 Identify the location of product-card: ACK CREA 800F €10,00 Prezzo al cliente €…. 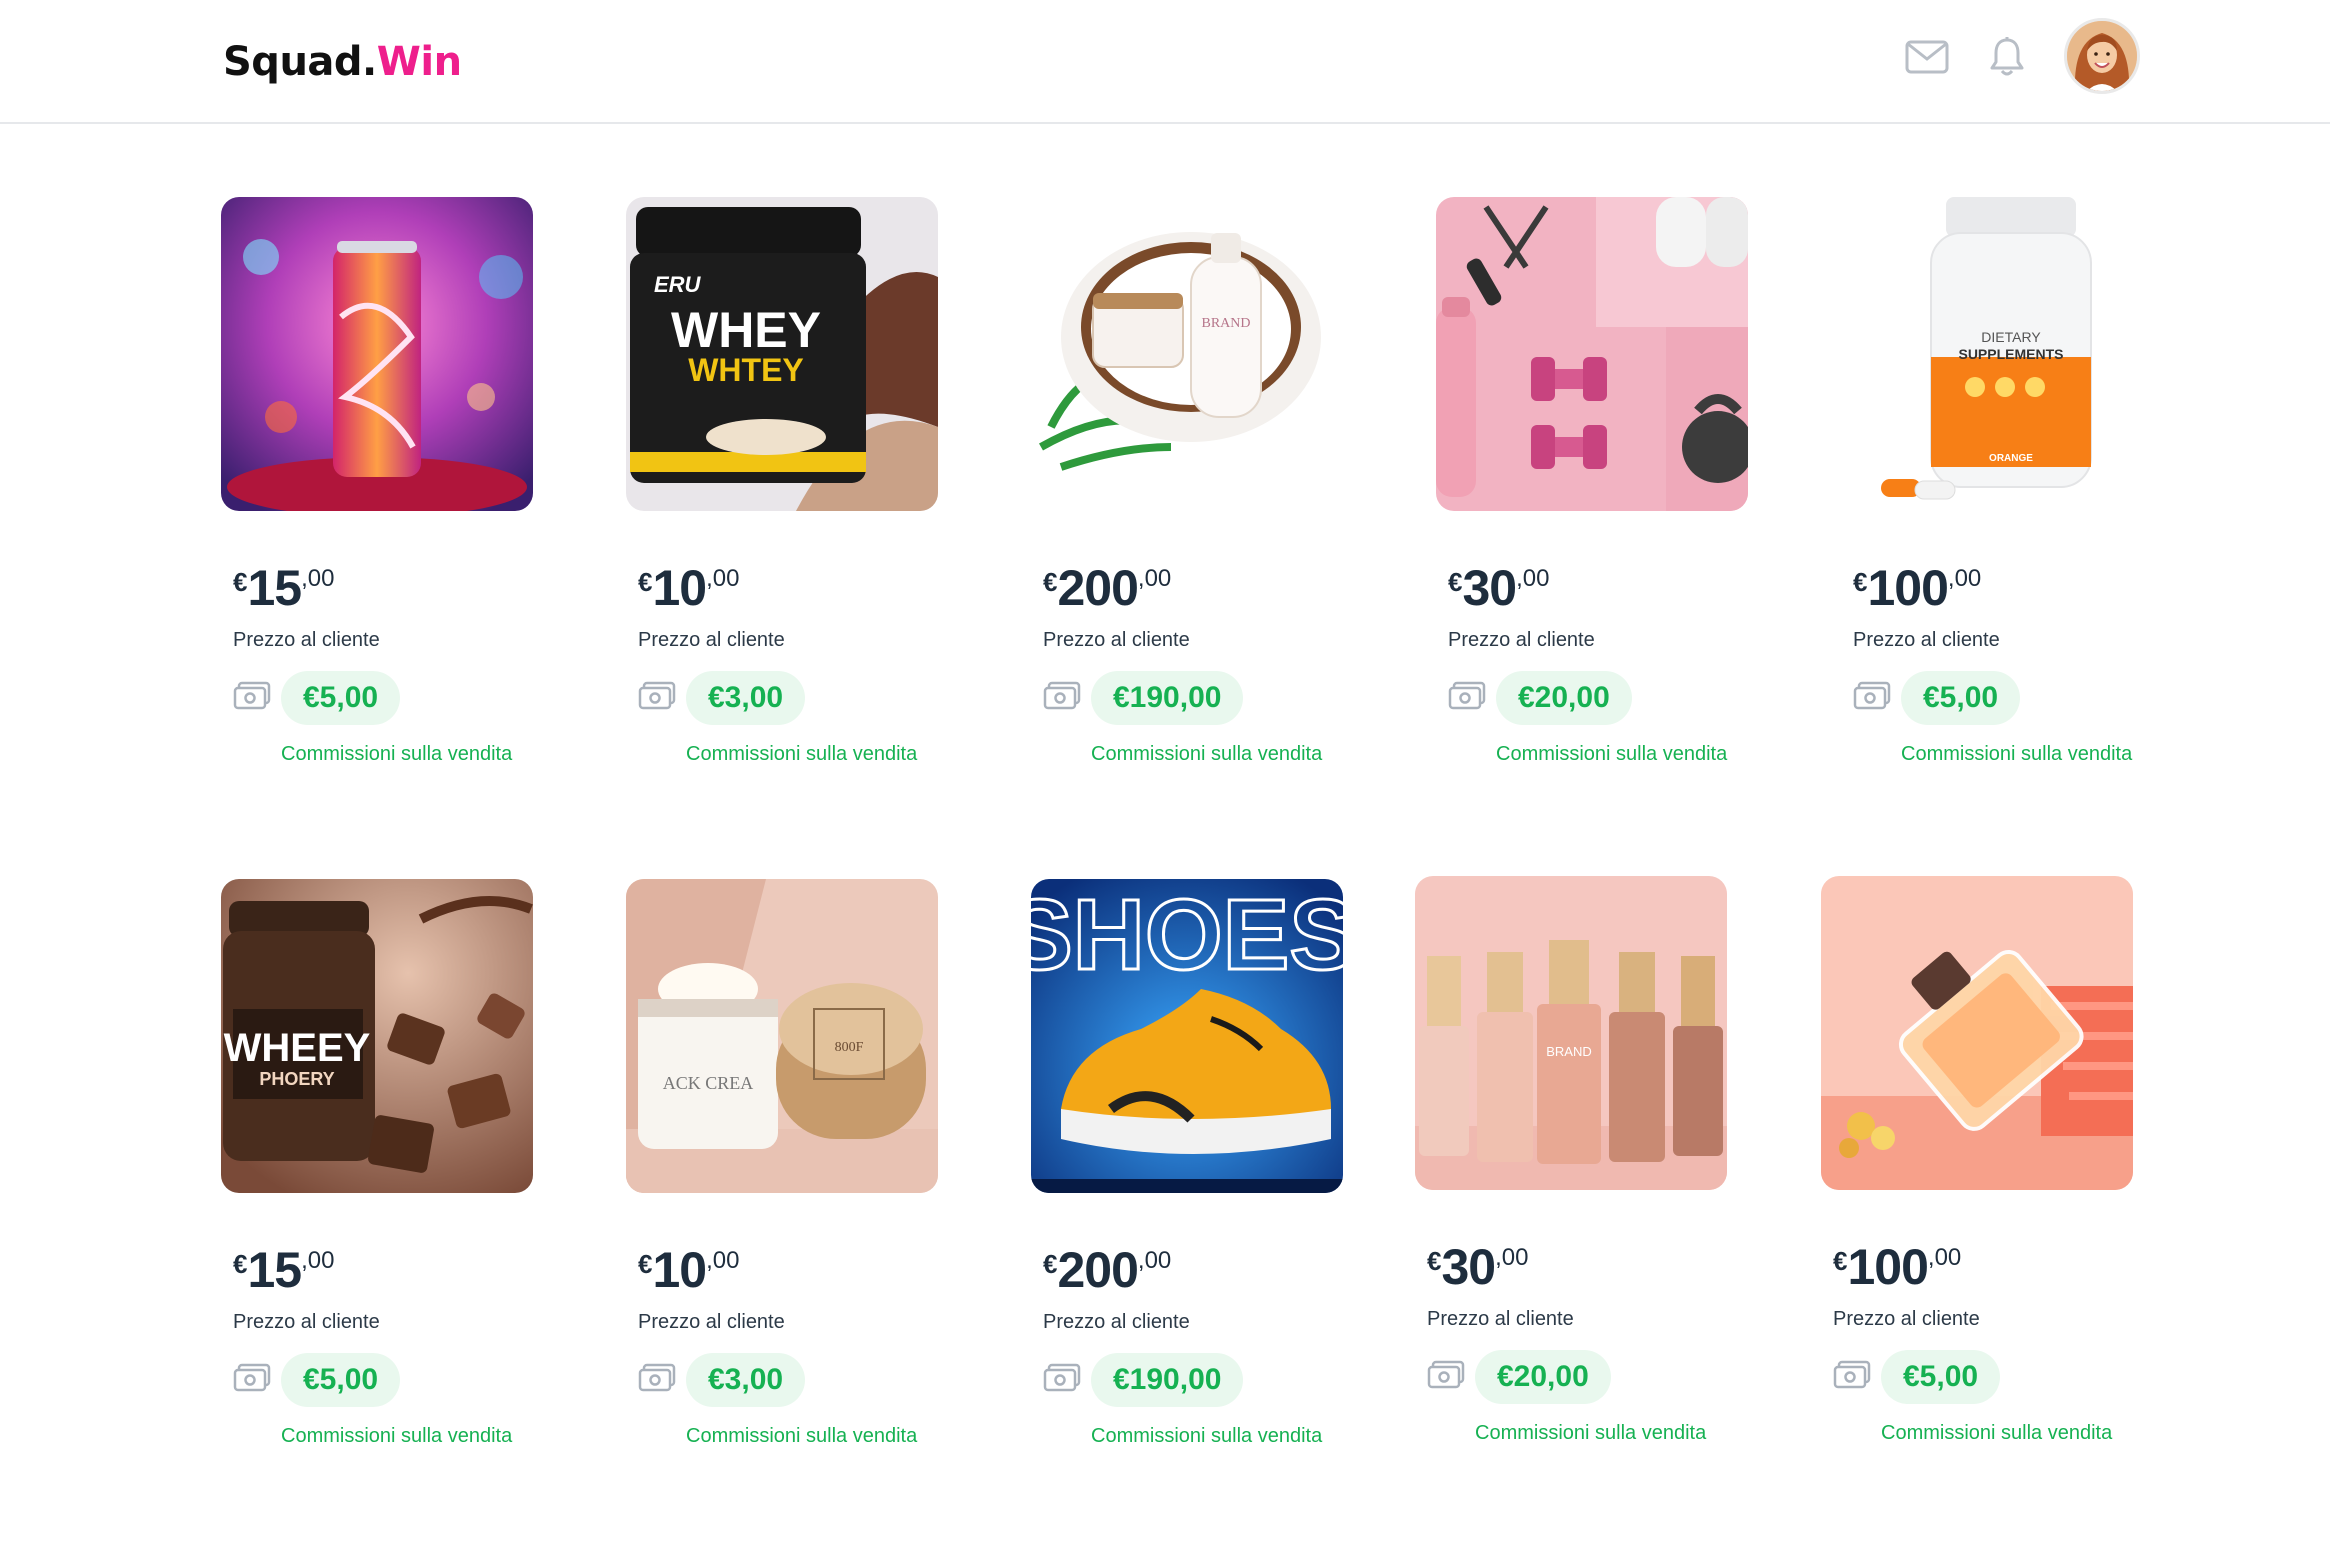
(826, 1163).